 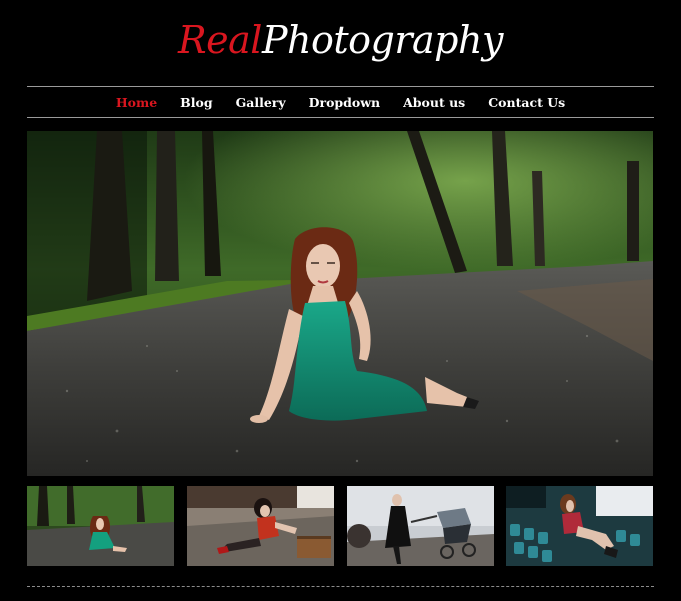 I want to click on logo-word-photography: Photography, so click(x=382, y=40).